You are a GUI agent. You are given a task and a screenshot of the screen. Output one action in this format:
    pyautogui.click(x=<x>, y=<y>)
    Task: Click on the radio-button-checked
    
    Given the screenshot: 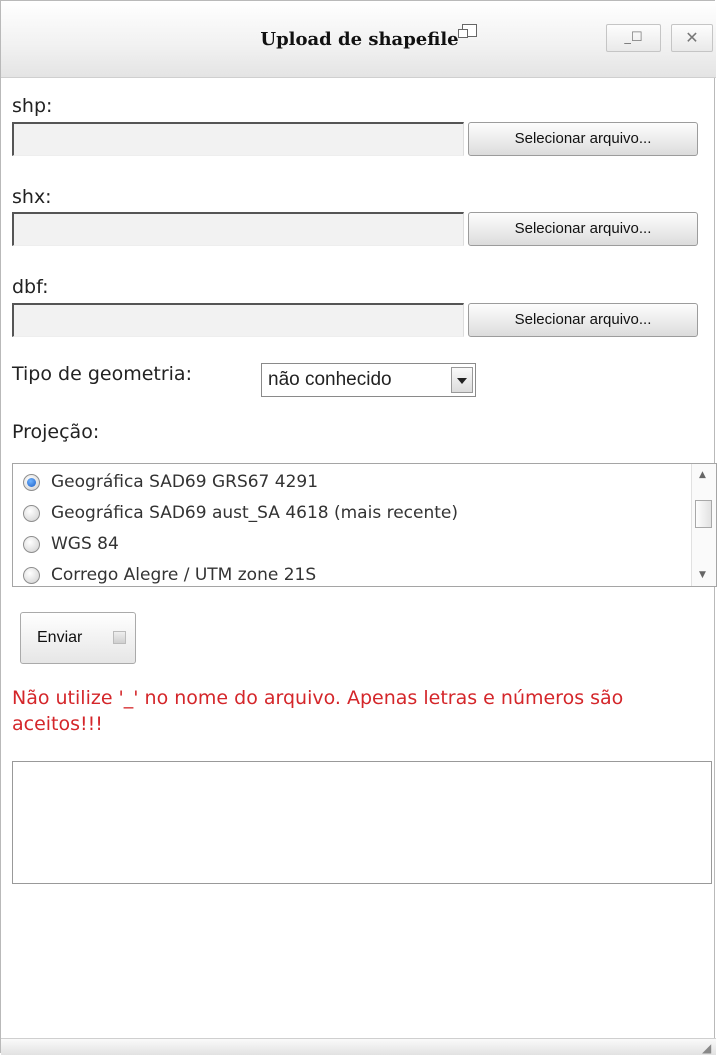 What is the action you would take?
    pyautogui.click(x=31, y=482)
    